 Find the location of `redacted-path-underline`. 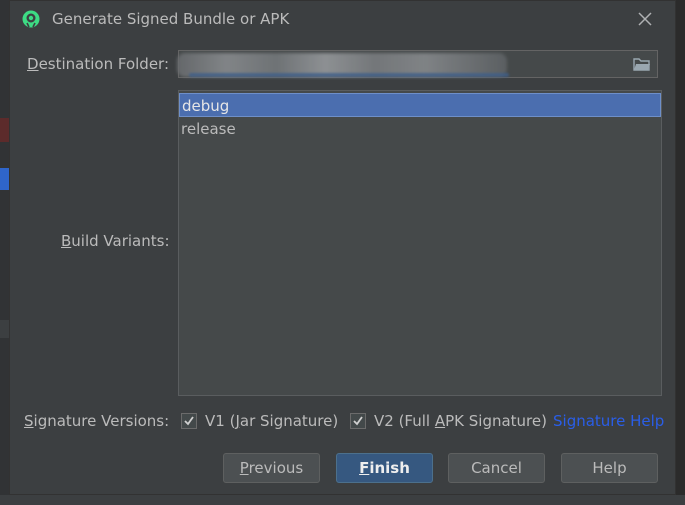

redacted-path-underline is located at coordinates (349, 75).